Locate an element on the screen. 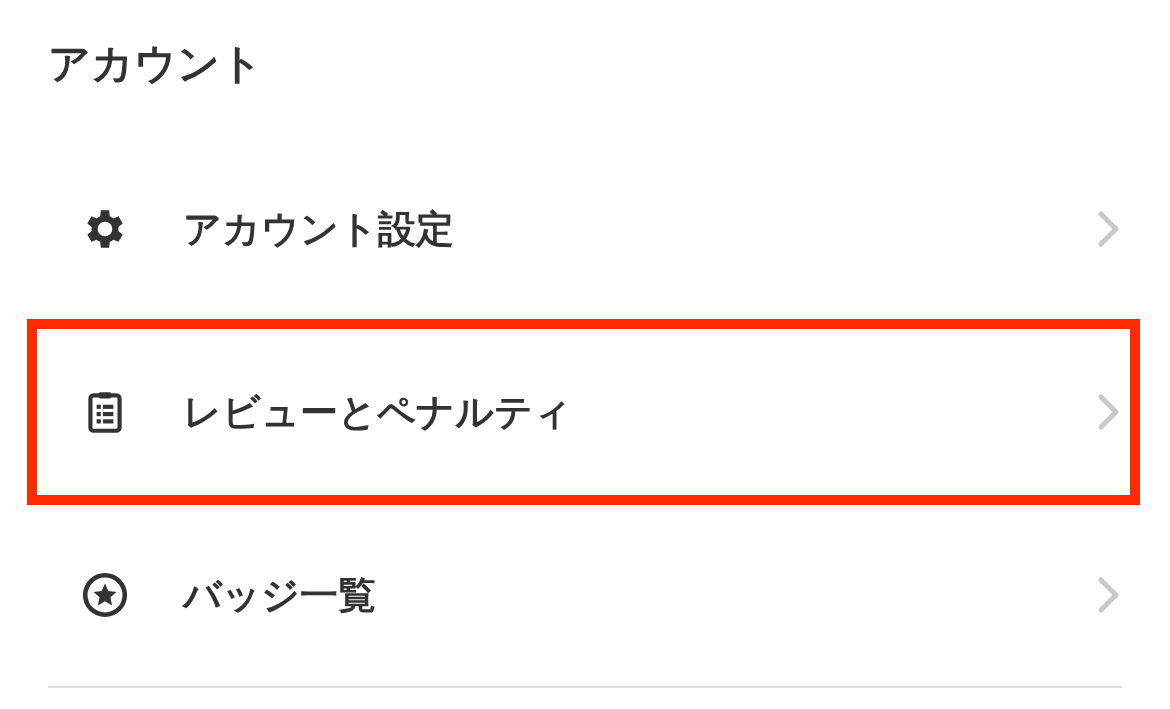 This screenshot has height=709, width=1170. menu-item-label: バッジ一覧 is located at coordinates (280, 595).